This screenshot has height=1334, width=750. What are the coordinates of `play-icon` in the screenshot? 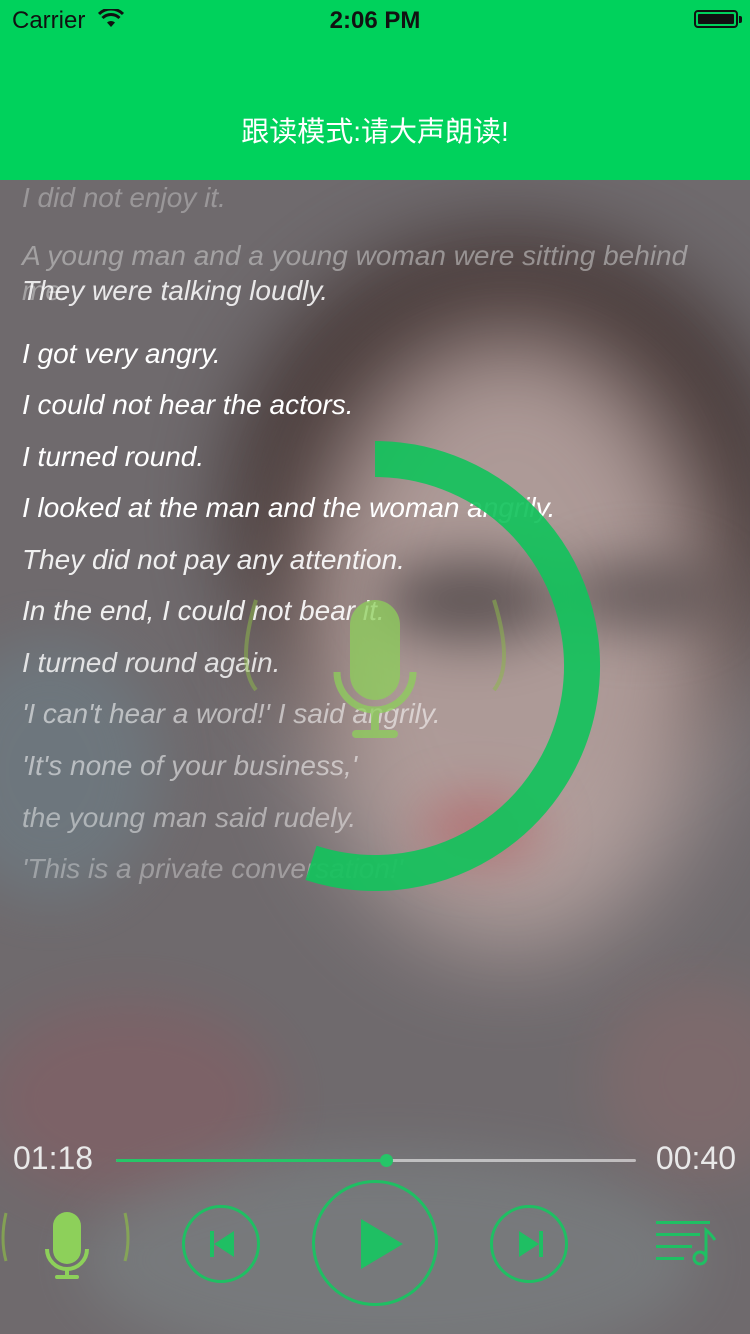 It's located at (382, 1244).